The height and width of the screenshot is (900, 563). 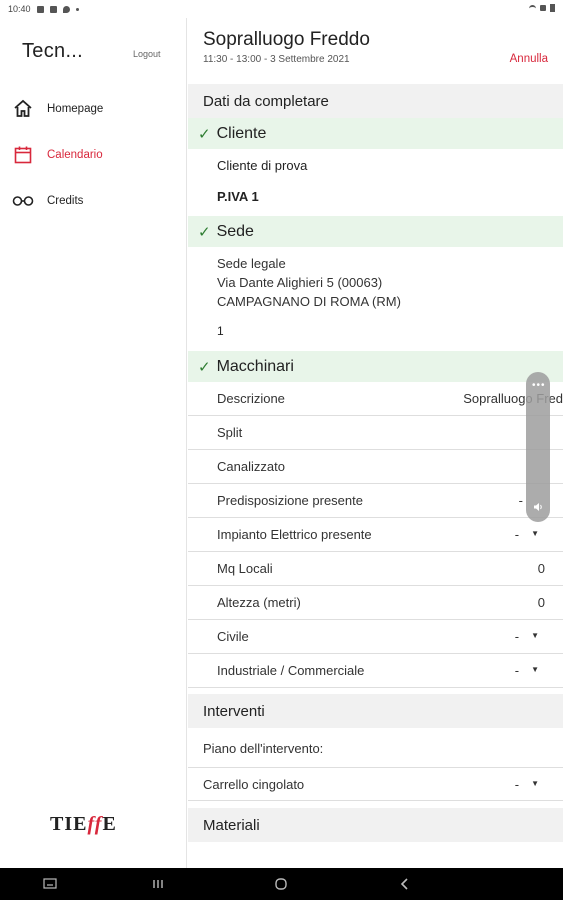 I want to click on sede-number: 1, so click(x=220, y=331).